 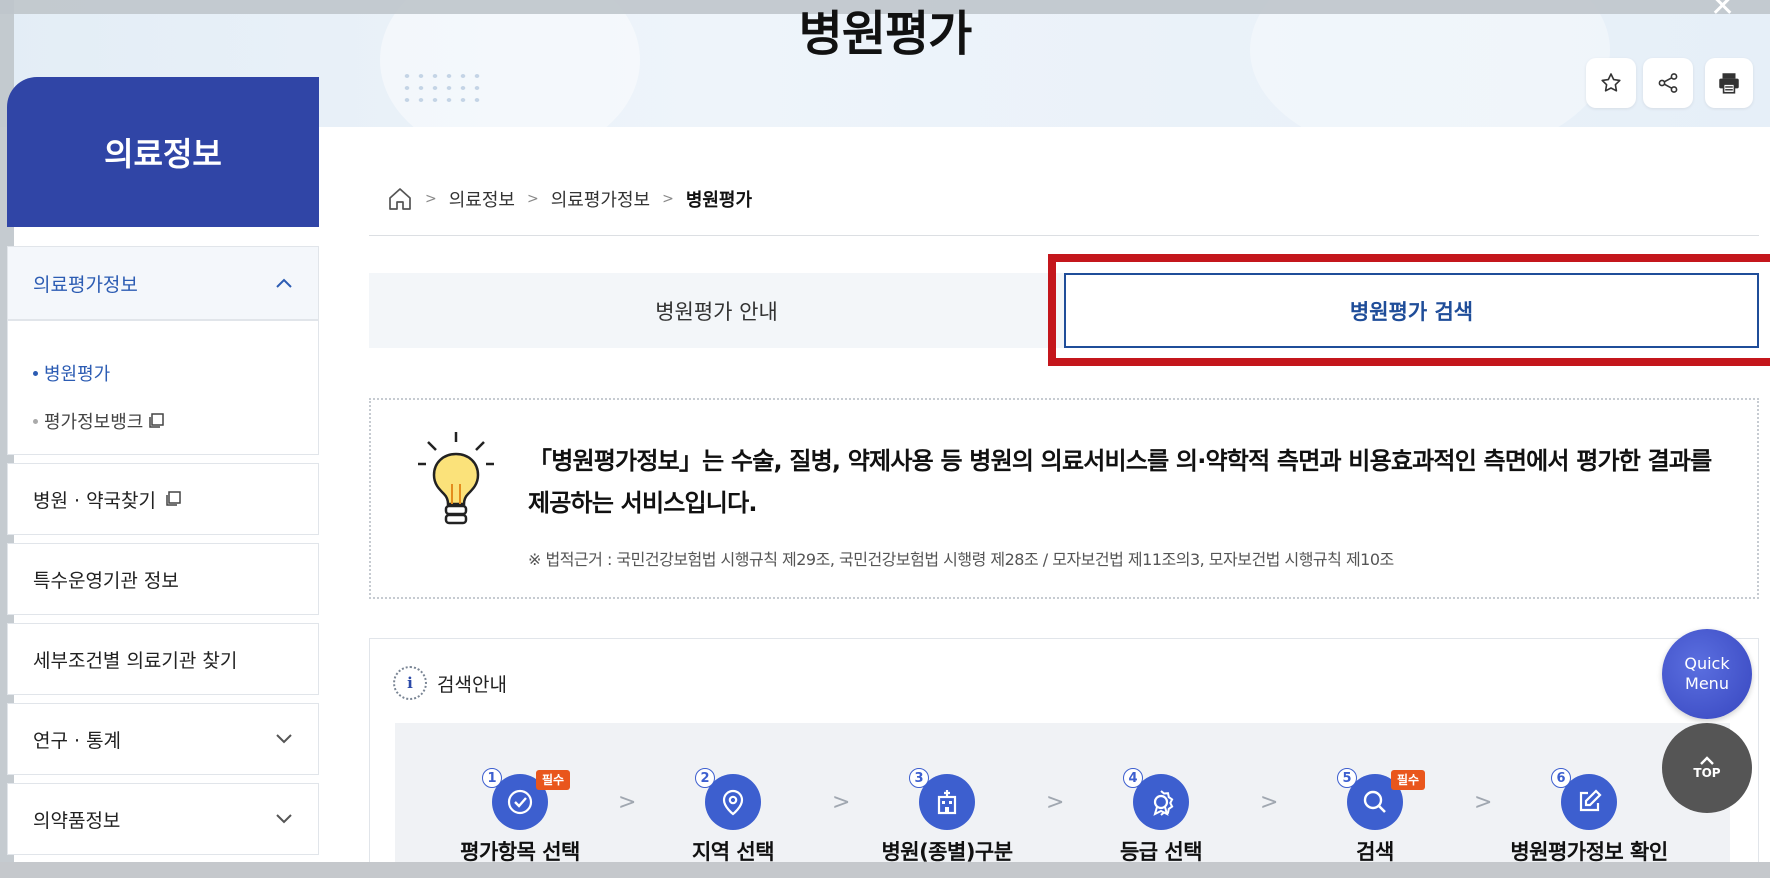 What do you see at coordinates (410, 683) in the screenshot?
I see `info-icon: i` at bounding box center [410, 683].